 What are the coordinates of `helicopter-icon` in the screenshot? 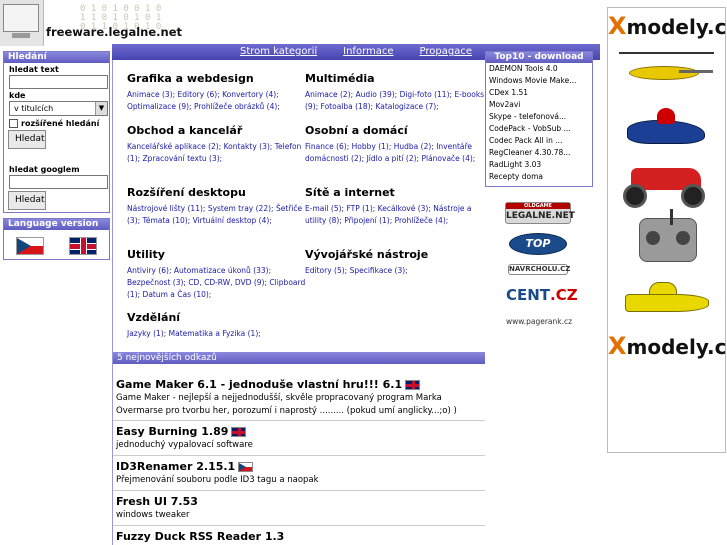 It's located at (666, 71).